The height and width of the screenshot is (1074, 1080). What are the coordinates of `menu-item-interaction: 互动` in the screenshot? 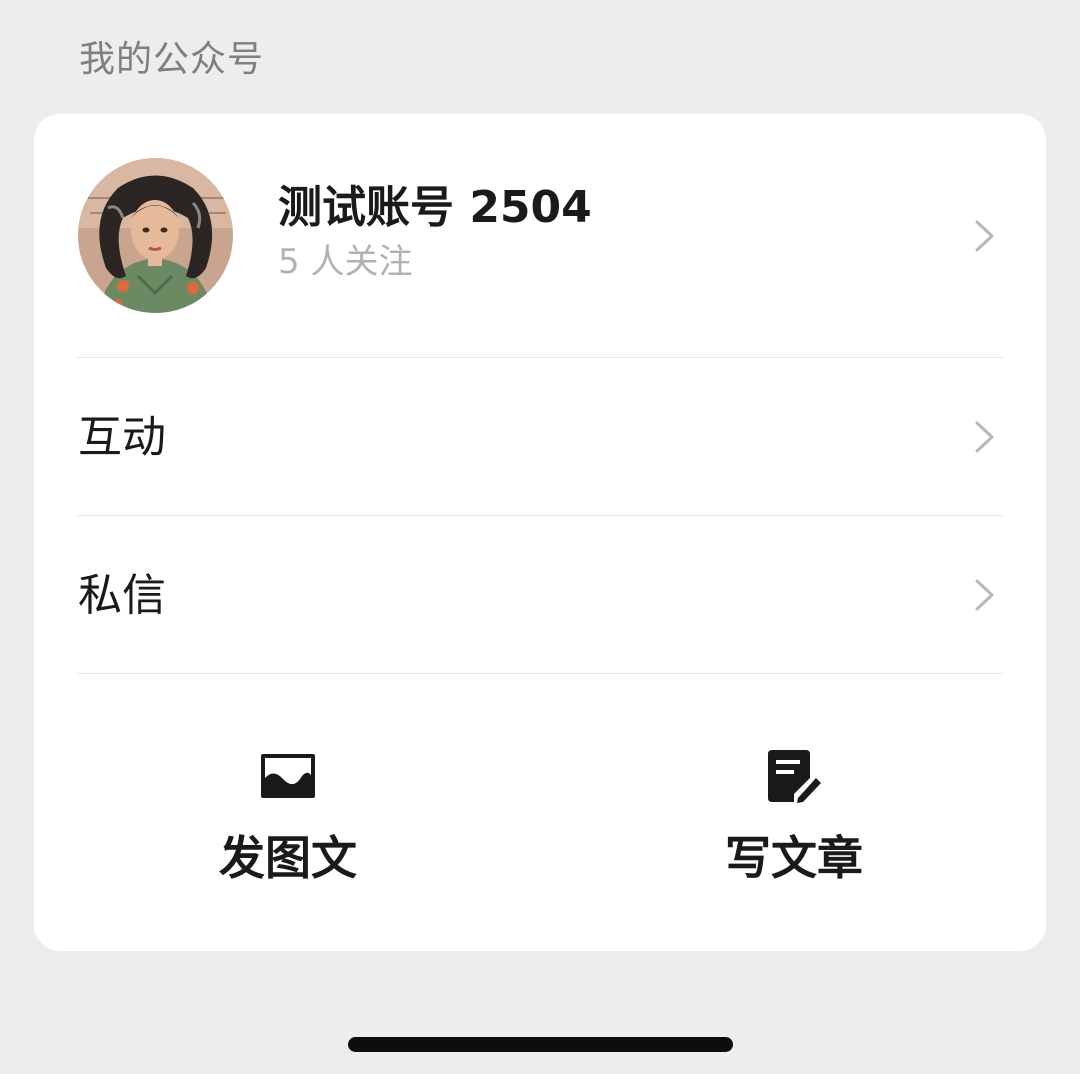 It's located at (540, 436).